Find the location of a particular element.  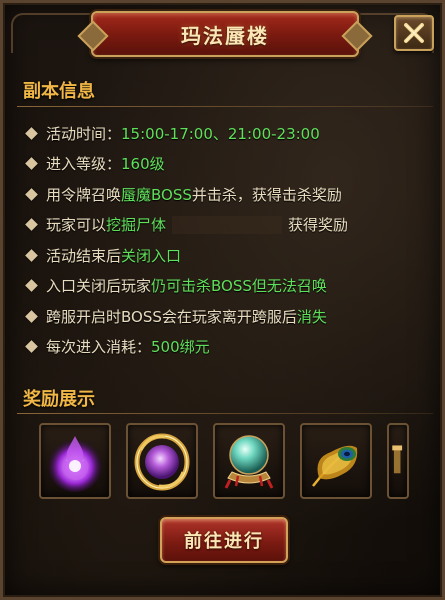

info-value: 160级 is located at coordinates (143, 164).